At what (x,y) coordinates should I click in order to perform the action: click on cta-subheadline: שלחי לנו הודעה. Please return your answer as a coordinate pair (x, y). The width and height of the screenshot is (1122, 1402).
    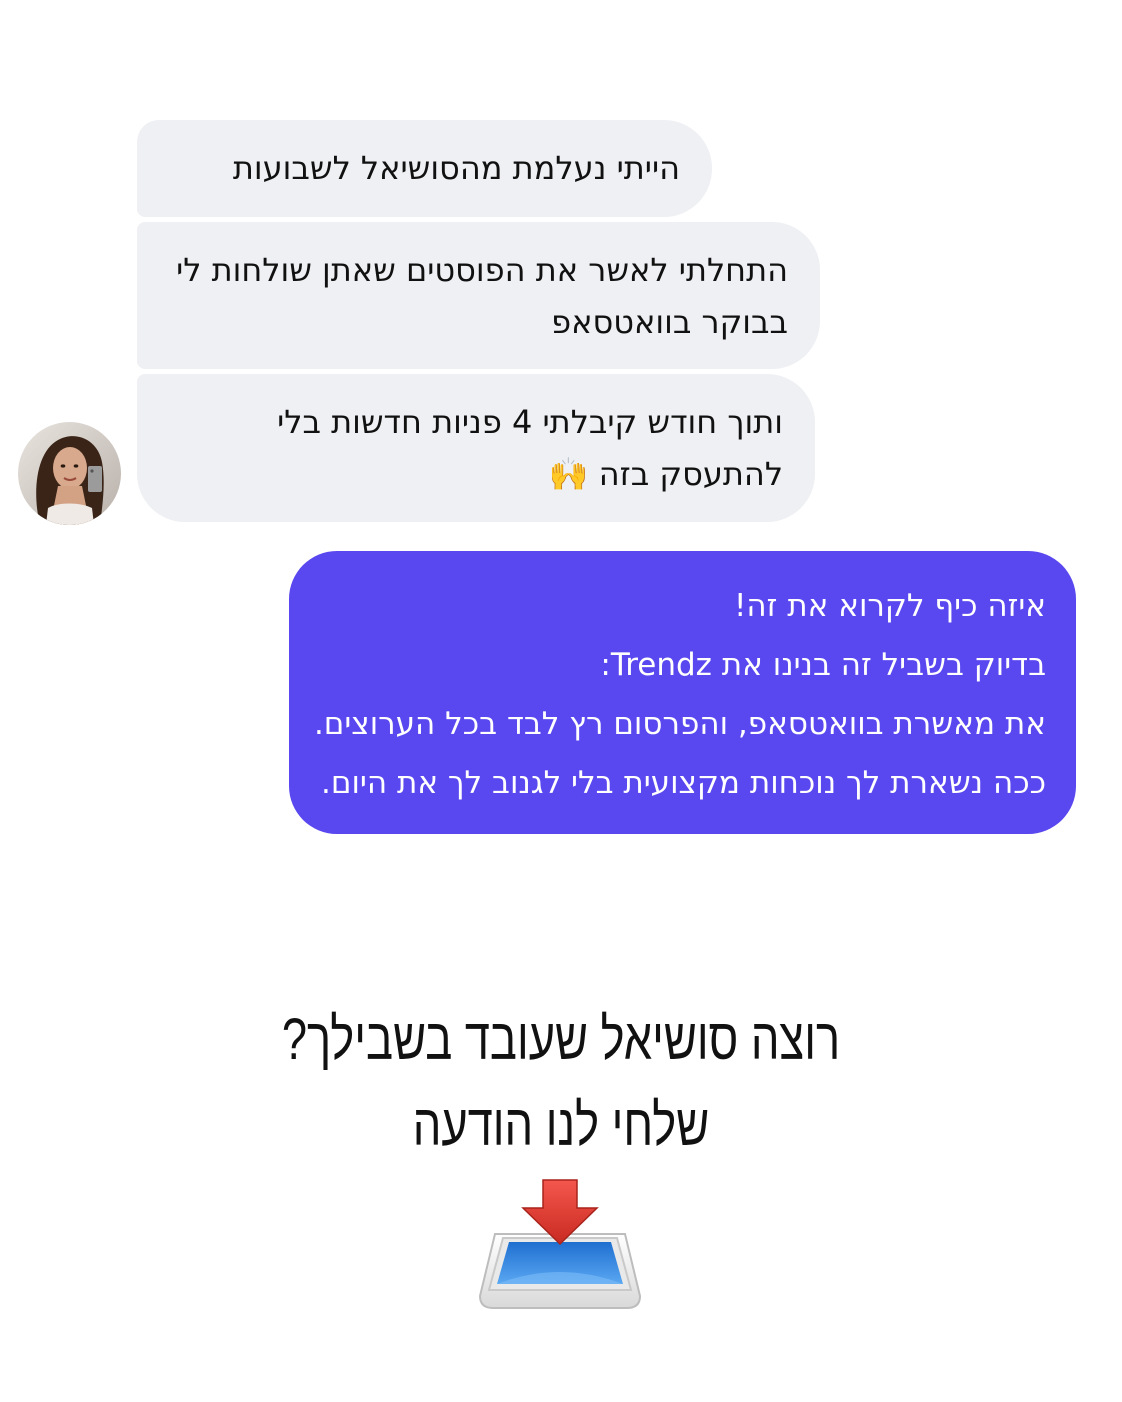
    Looking at the image, I should click on (561, 1125).